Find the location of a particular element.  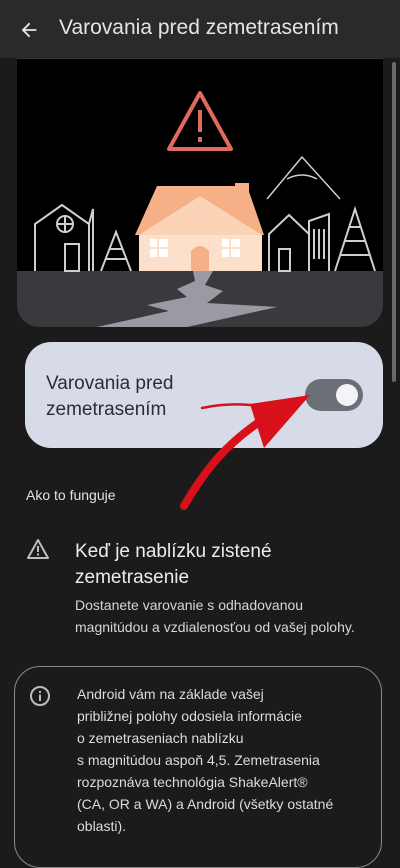

warning-icon is located at coordinates (38, 549).